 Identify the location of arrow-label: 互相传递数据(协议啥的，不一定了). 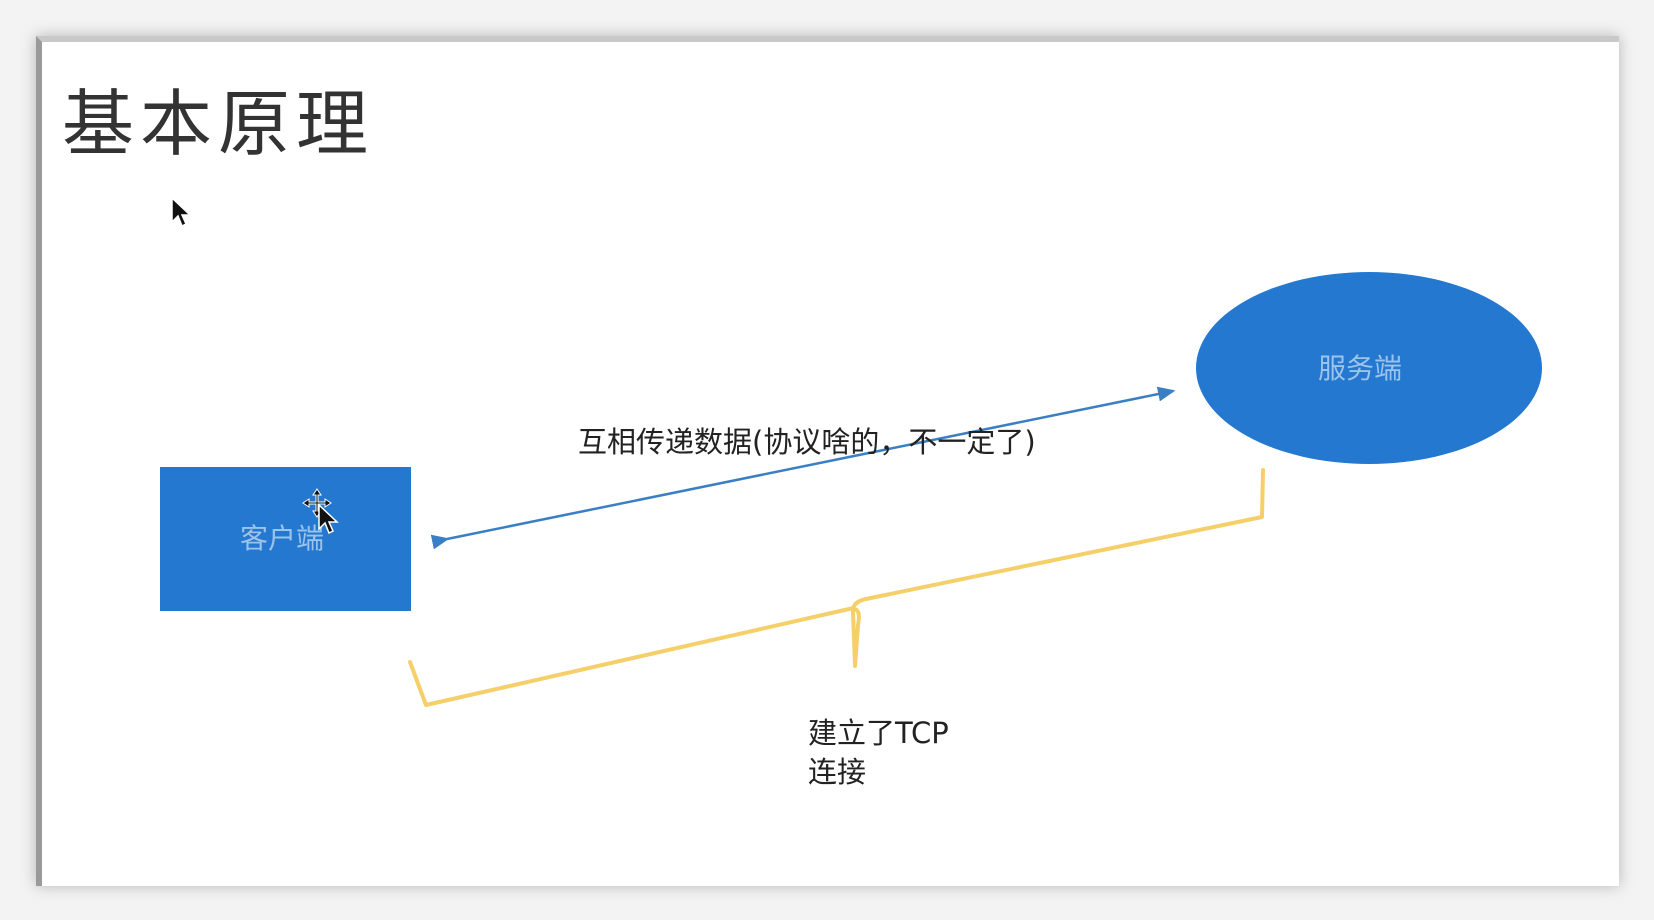
(807, 442).